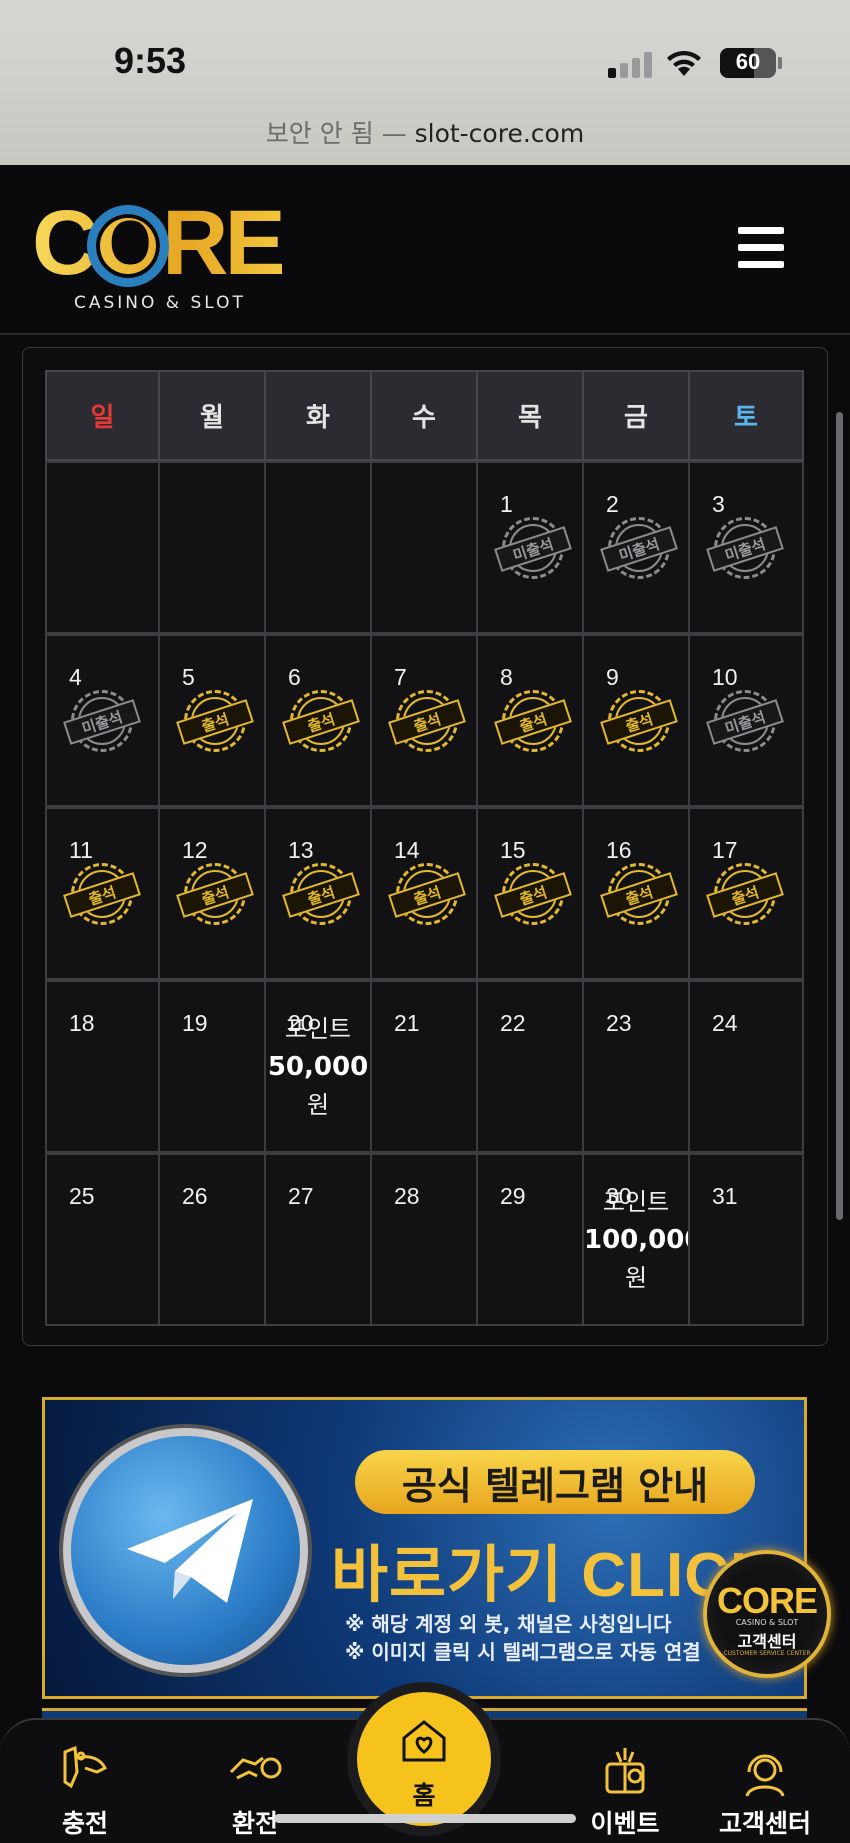 Image resolution: width=850 pixels, height=1843 pixels. What do you see at coordinates (301, 1196) in the screenshot?
I see `day-number: 27` at bounding box center [301, 1196].